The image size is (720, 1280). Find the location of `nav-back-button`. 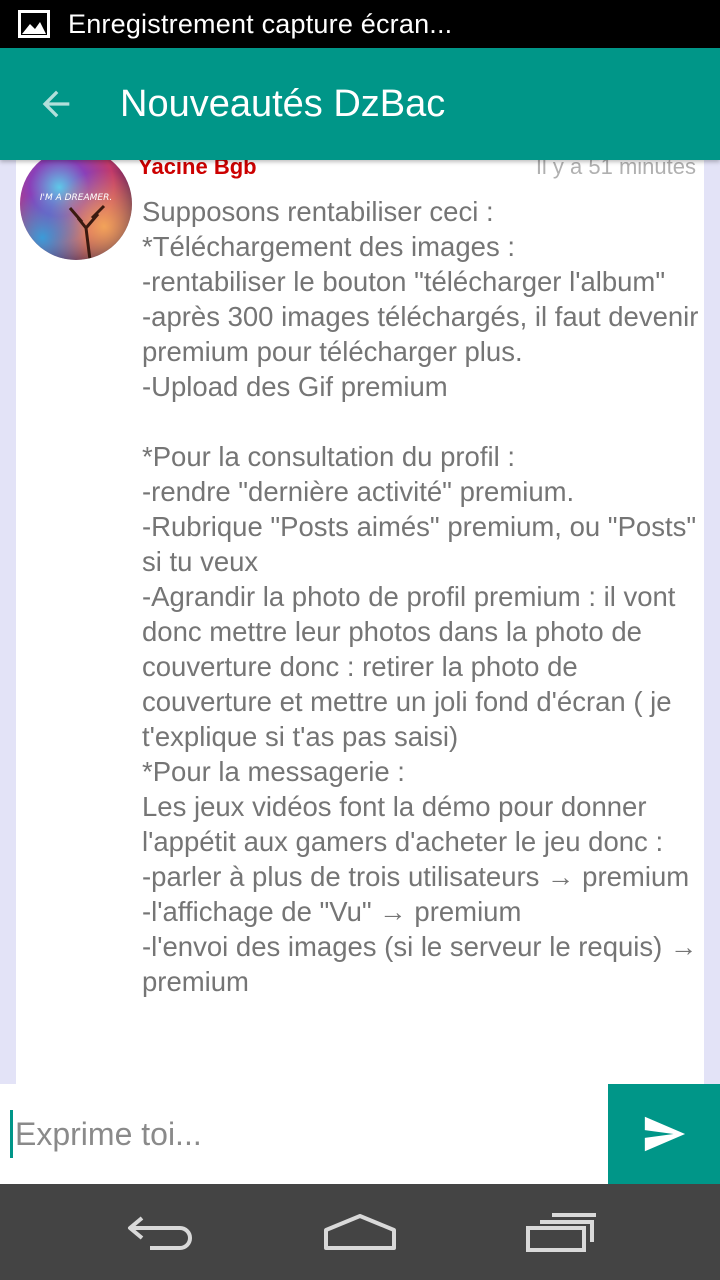

nav-back-button is located at coordinates (160, 1232).